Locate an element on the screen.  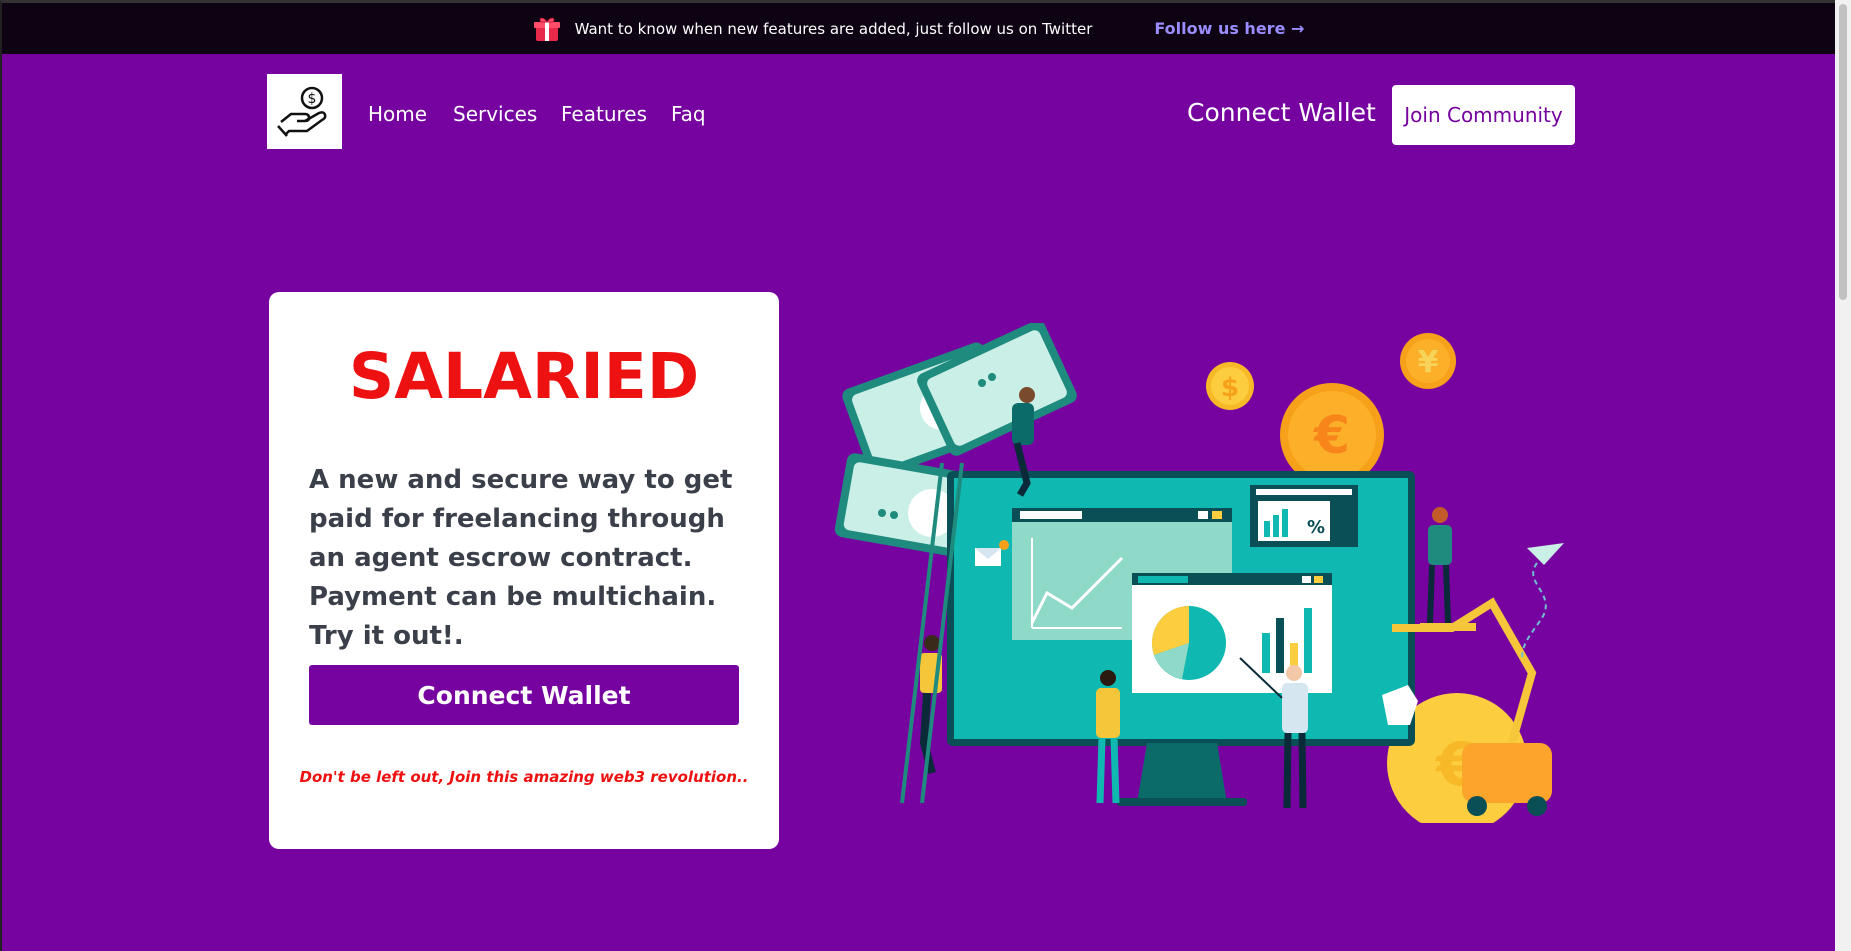
nav-faq: Faq is located at coordinates (688, 114).